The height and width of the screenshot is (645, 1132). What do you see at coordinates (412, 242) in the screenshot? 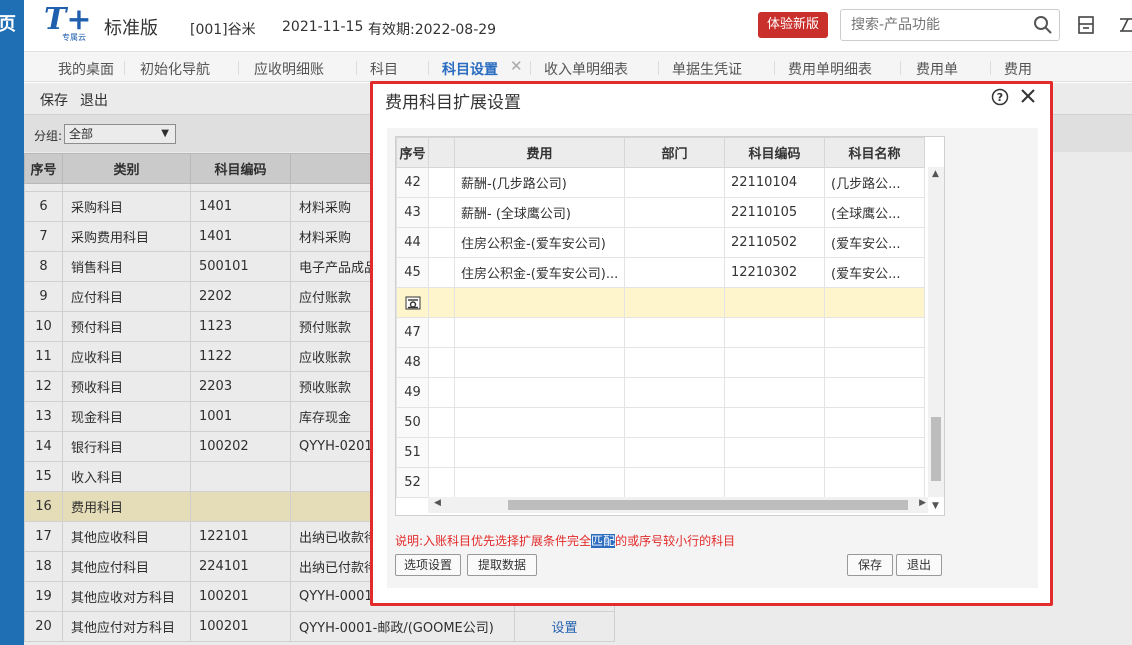
I see `grid-row-no: 44` at bounding box center [412, 242].